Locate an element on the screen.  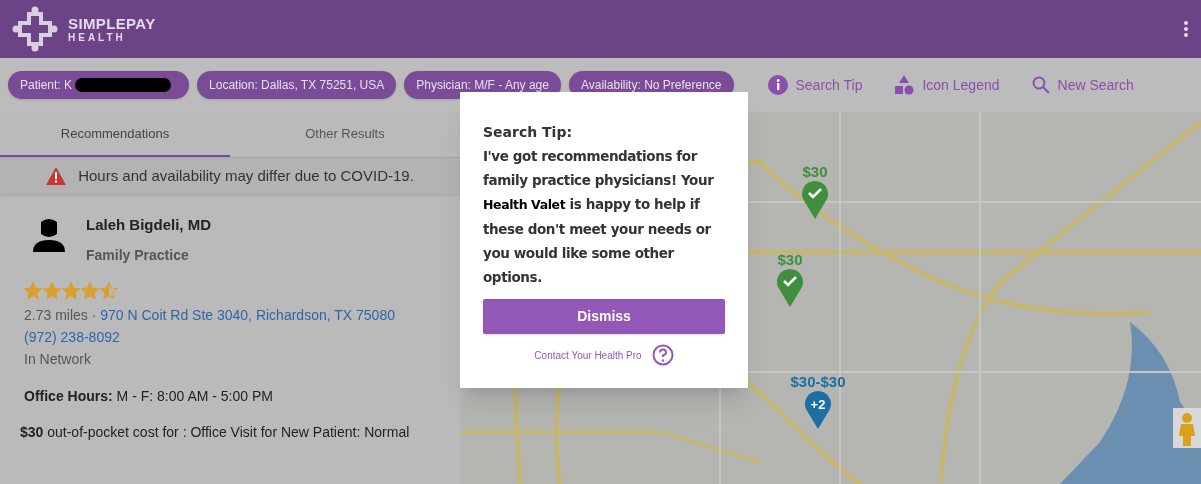
menu-icon is located at coordinates (1186, 29).